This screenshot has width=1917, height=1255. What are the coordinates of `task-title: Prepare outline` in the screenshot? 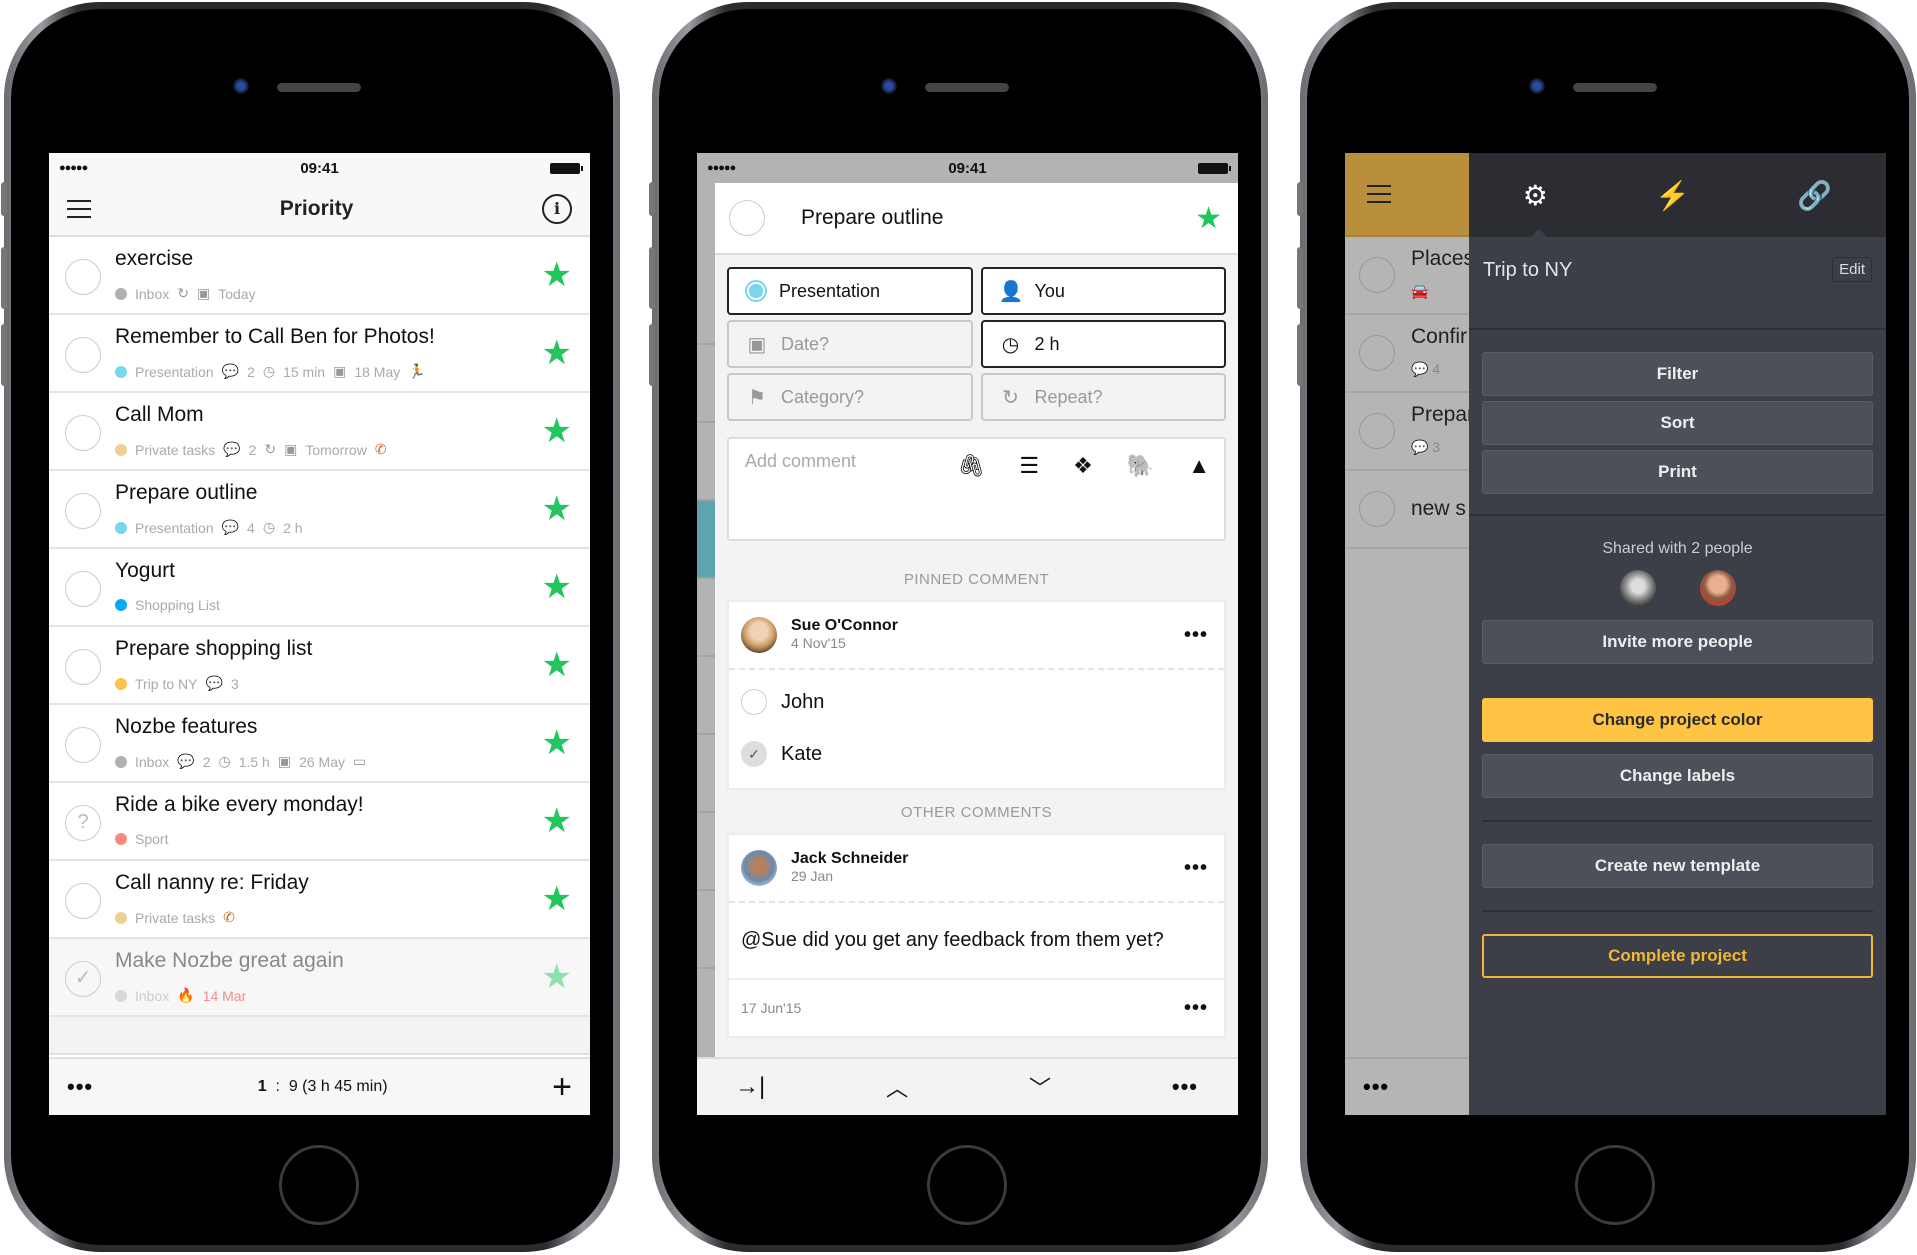 It's located at (872, 218).